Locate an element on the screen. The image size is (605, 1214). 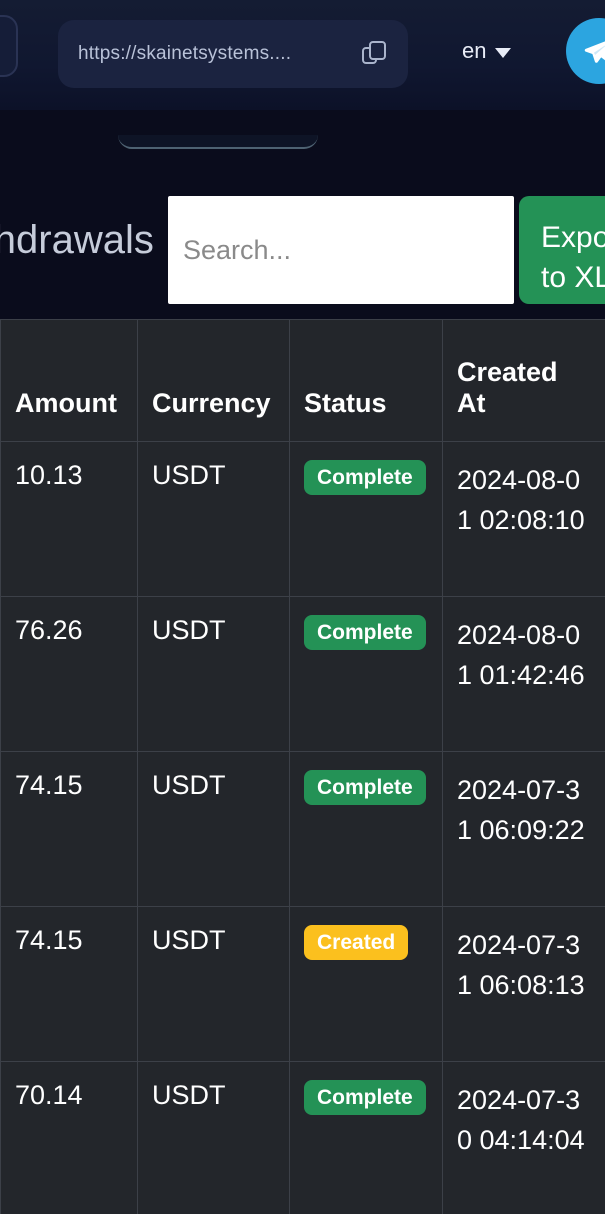
browser-header: https://skainetsystems.... en is located at coordinates (302, 55).